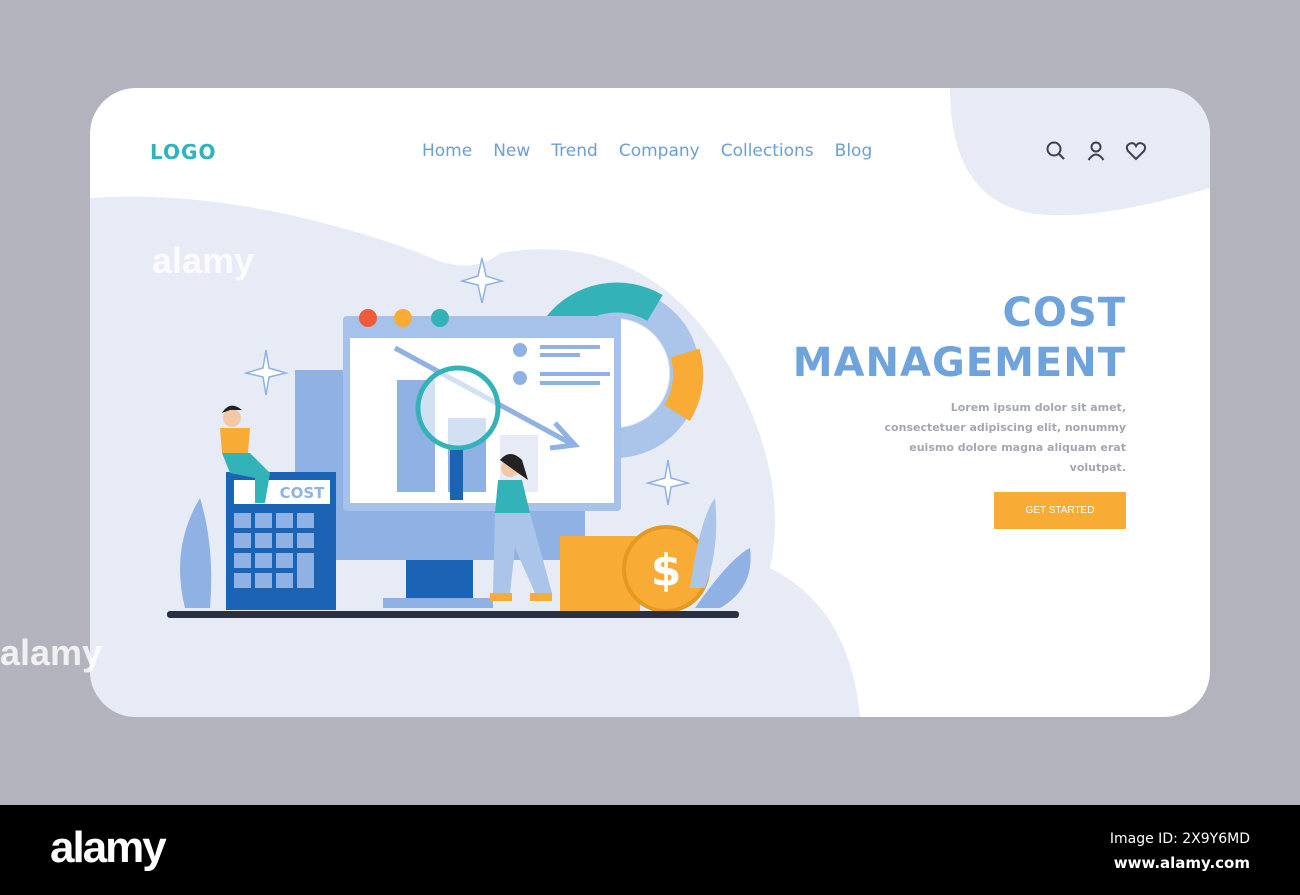 The width and height of the screenshot is (1300, 895). I want to click on hero-title-line2: MANAGEMENT, so click(959, 363).